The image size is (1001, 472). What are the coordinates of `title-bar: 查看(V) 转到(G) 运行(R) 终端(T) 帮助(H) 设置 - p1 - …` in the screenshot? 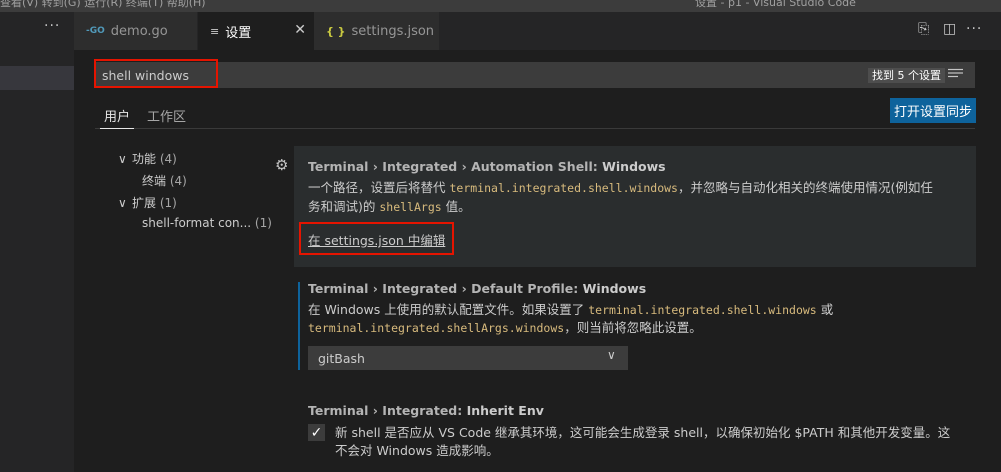 It's located at (500, 6).